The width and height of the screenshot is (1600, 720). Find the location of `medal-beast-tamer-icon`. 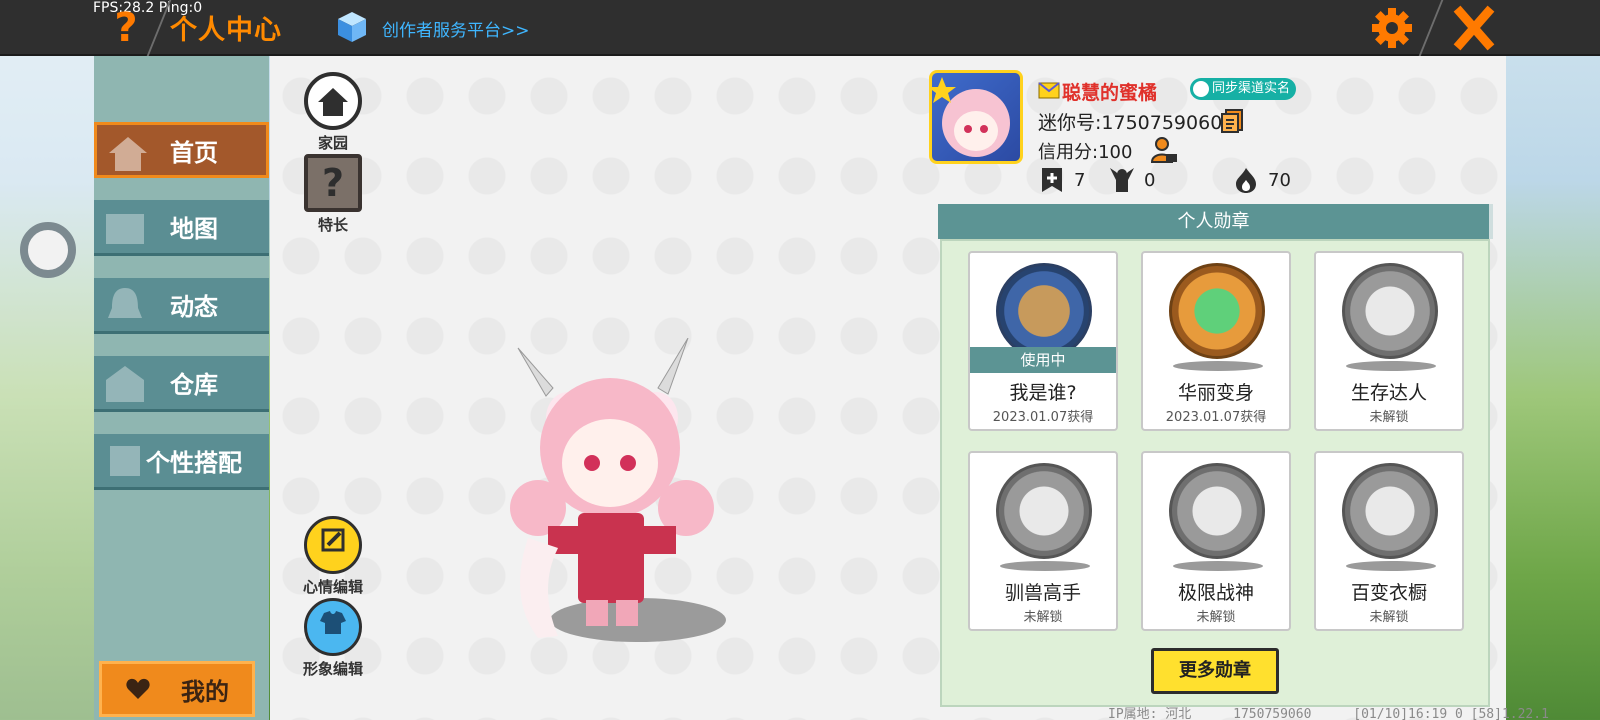

medal-beast-tamer-icon is located at coordinates (1044, 511).